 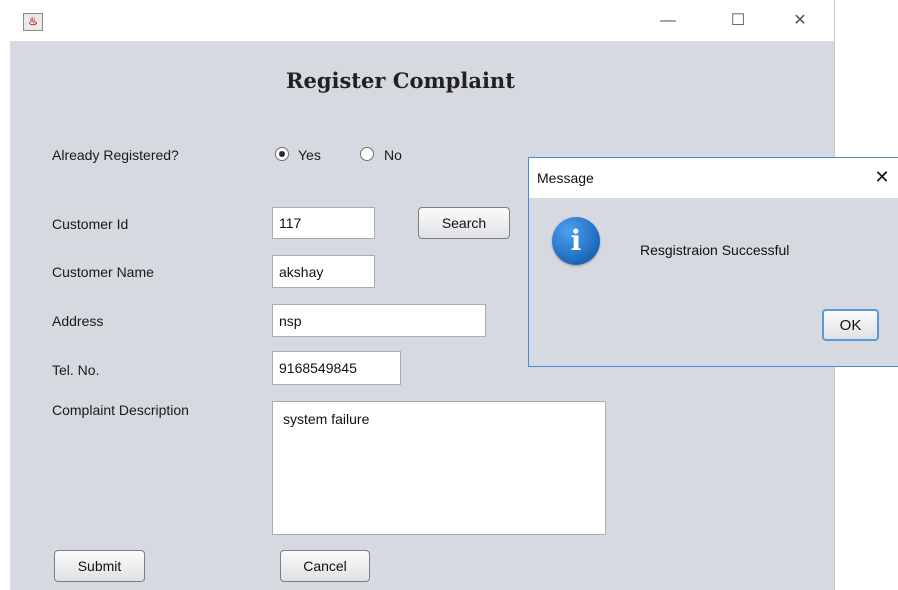 What do you see at coordinates (367, 154) in the screenshot?
I see `radio-no` at bounding box center [367, 154].